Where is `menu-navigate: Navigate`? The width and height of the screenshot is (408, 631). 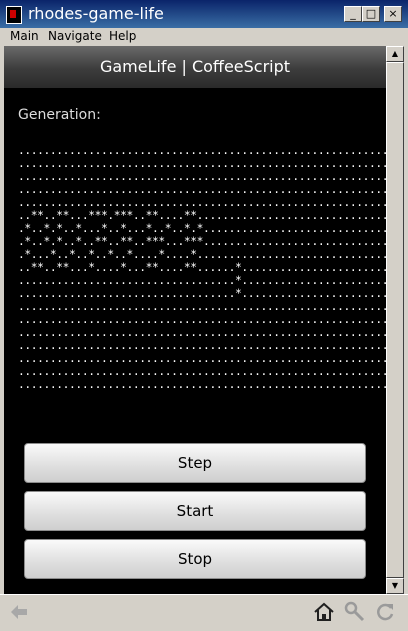 menu-navigate: Navigate is located at coordinates (75, 36).